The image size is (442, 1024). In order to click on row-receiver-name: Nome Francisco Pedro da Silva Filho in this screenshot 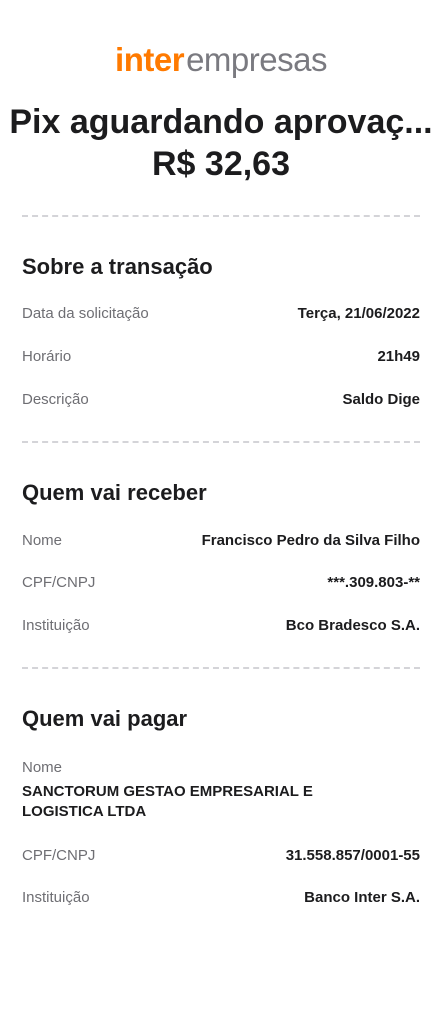, I will do `click(221, 541)`.